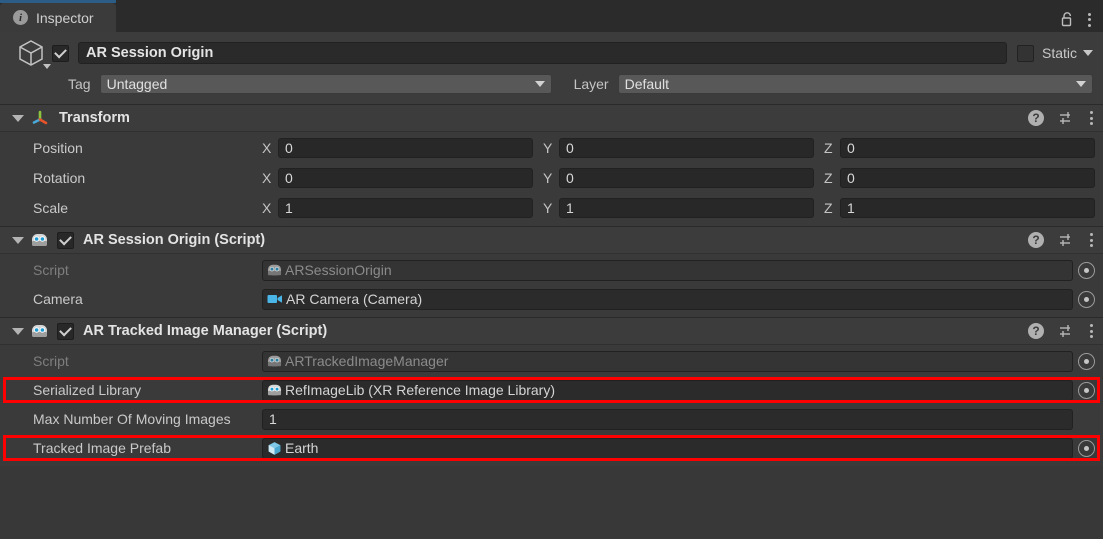 The width and height of the screenshot is (1103, 539). I want to click on property-row-rotation: Rotation X 0 Y 0 Z 0, so click(551, 178).